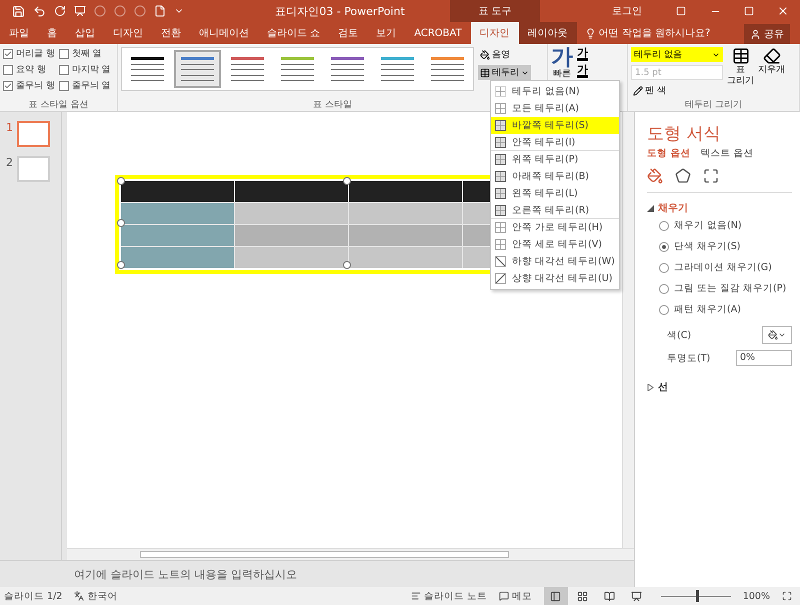 The width and height of the screenshot is (800, 605). What do you see at coordinates (683, 176) in the screenshot?
I see `pentagon-icon` at bounding box center [683, 176].